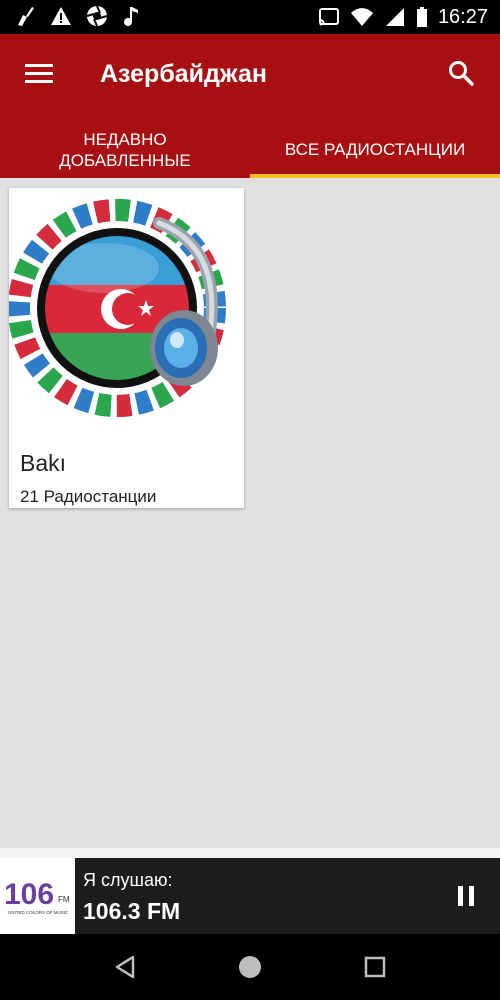 The width and height of the screenshot is (500, 1000). Describe the element at coordinates (64, 899) in the screenshot. I see `logo-sub: FM` at that location.